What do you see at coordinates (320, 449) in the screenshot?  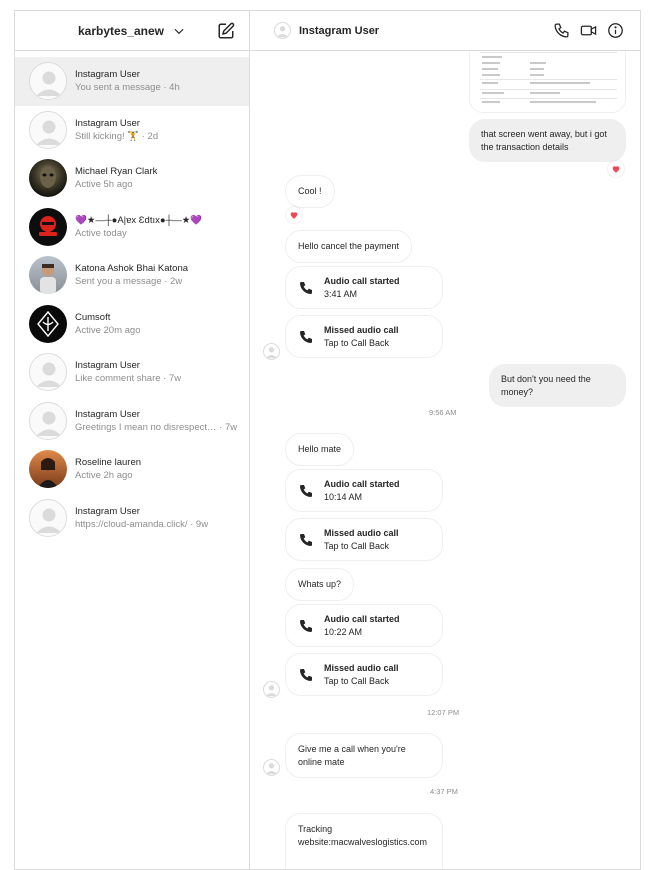 I see `incoming-message: Hello mate` at bounding box center [320, 449].